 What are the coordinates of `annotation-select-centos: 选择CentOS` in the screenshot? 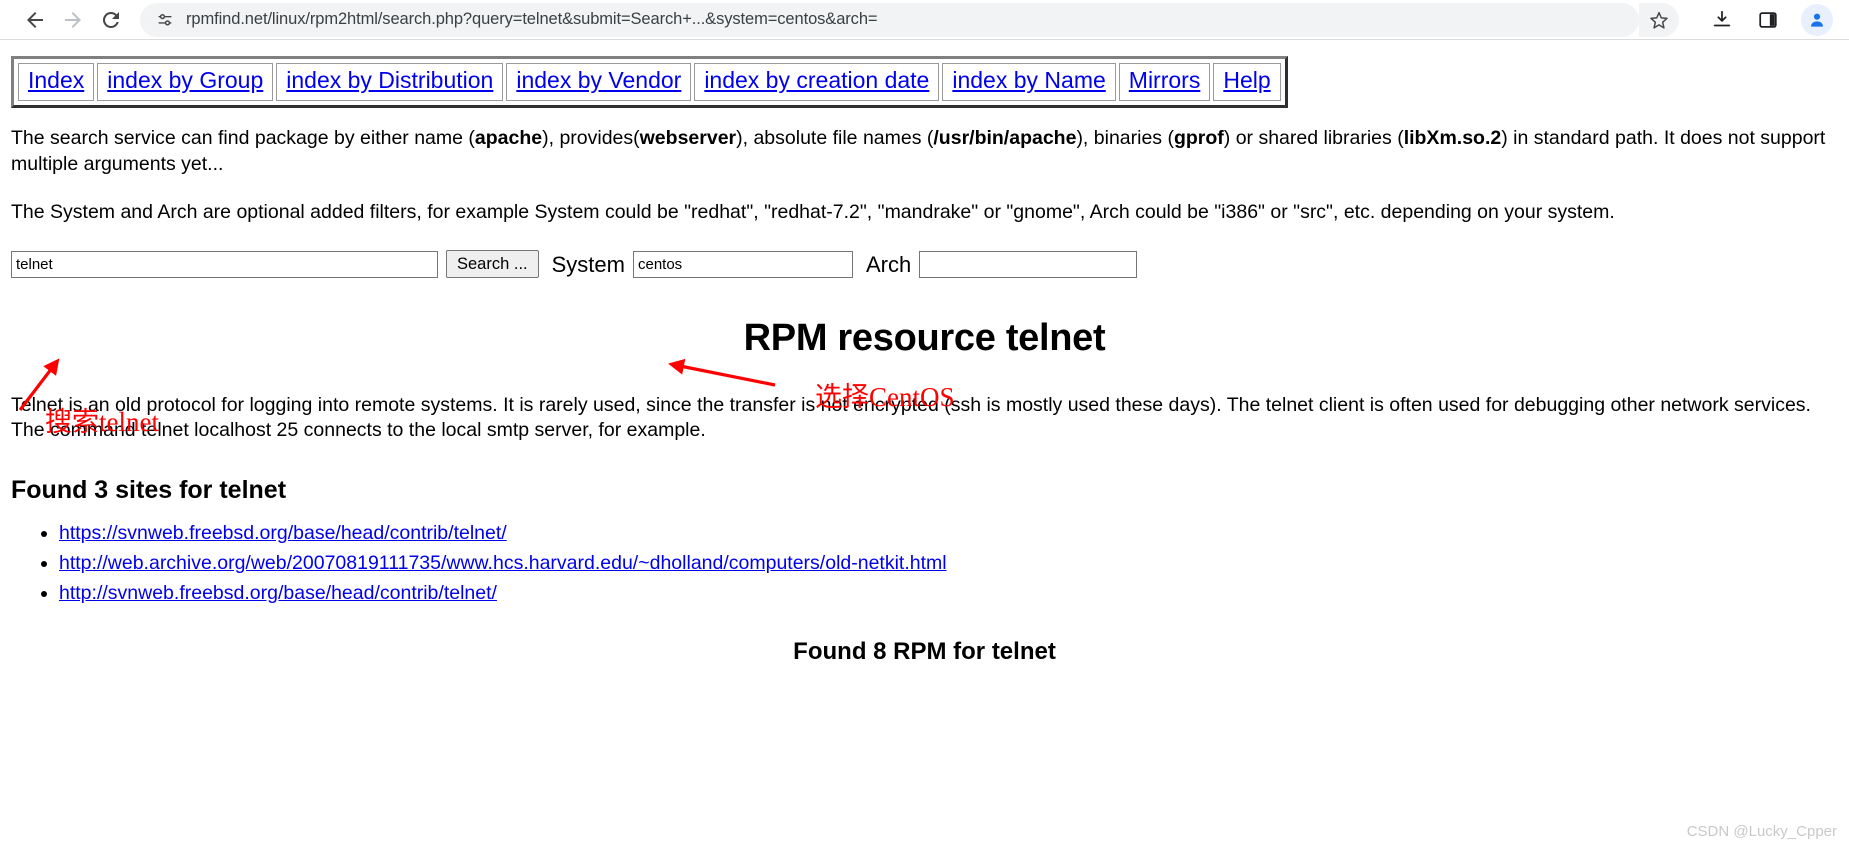 It's located at (885, 397).